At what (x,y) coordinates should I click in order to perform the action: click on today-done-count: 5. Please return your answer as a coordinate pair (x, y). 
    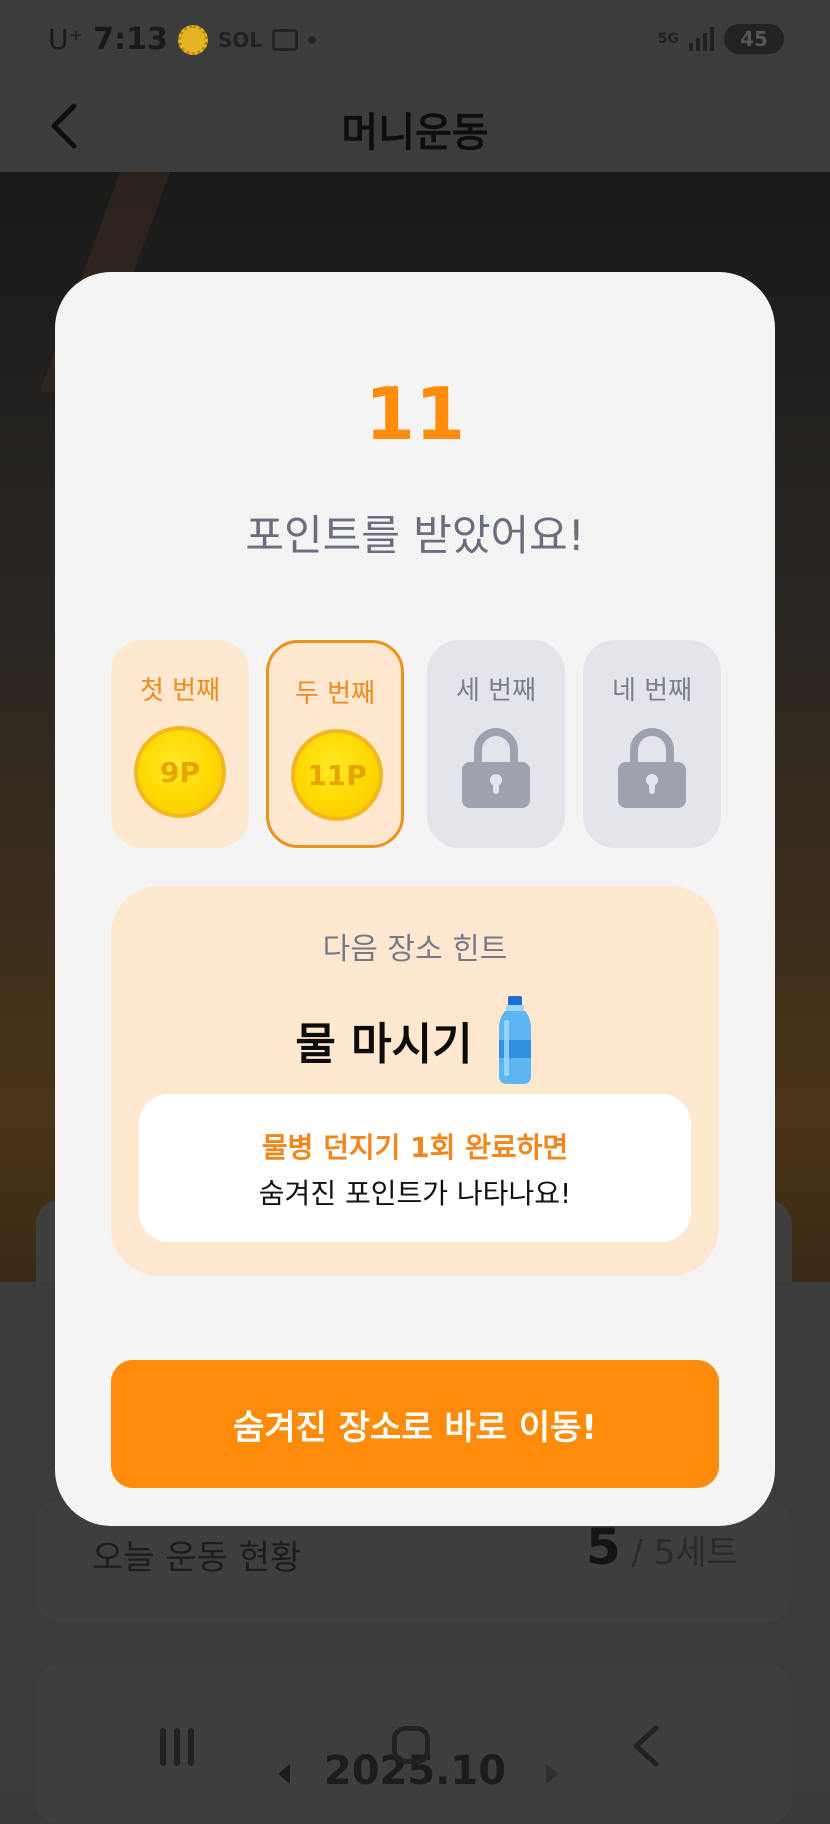
    Looking at the image, I should click on (603, 1547).